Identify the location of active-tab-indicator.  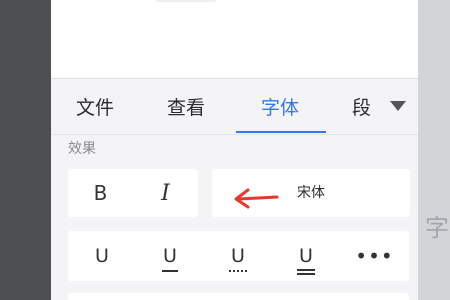
(281, 132).